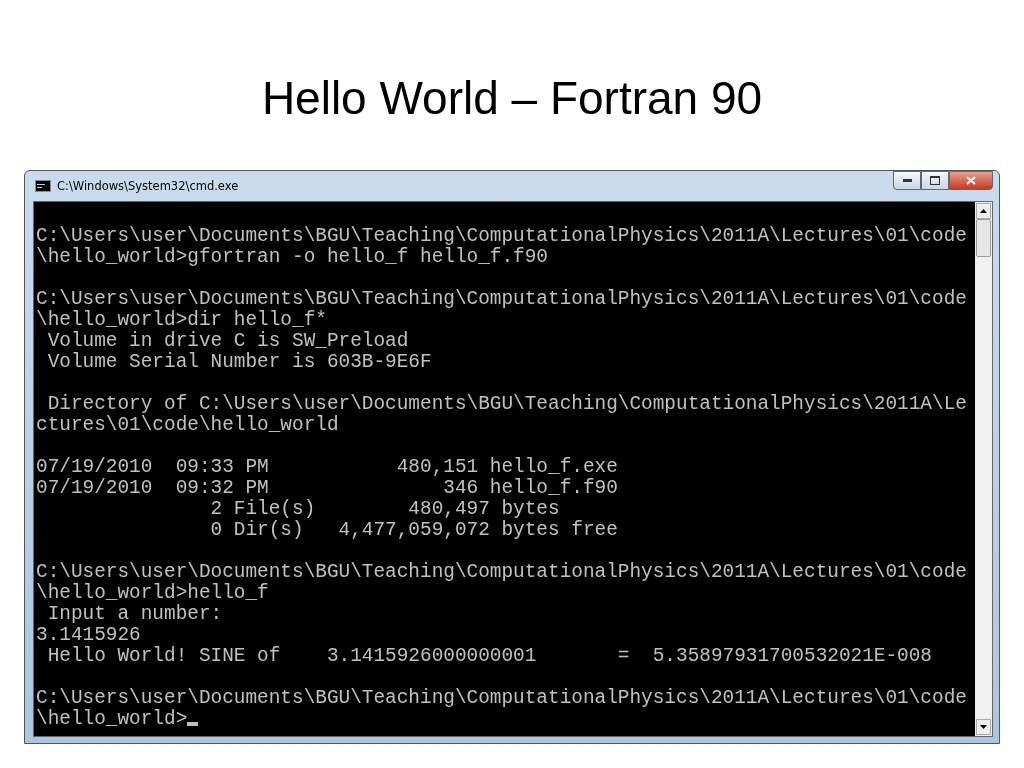 The width and height of the screenshot is (1024, 768). I want to click on maximize-icon, so click(935, 180).